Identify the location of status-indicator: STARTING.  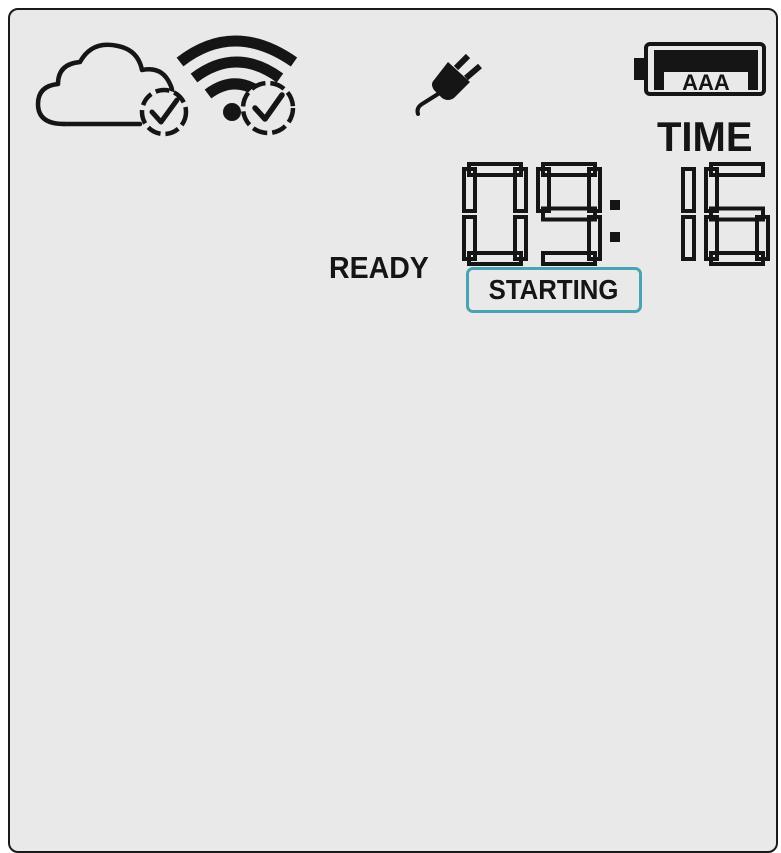
(554, 290).